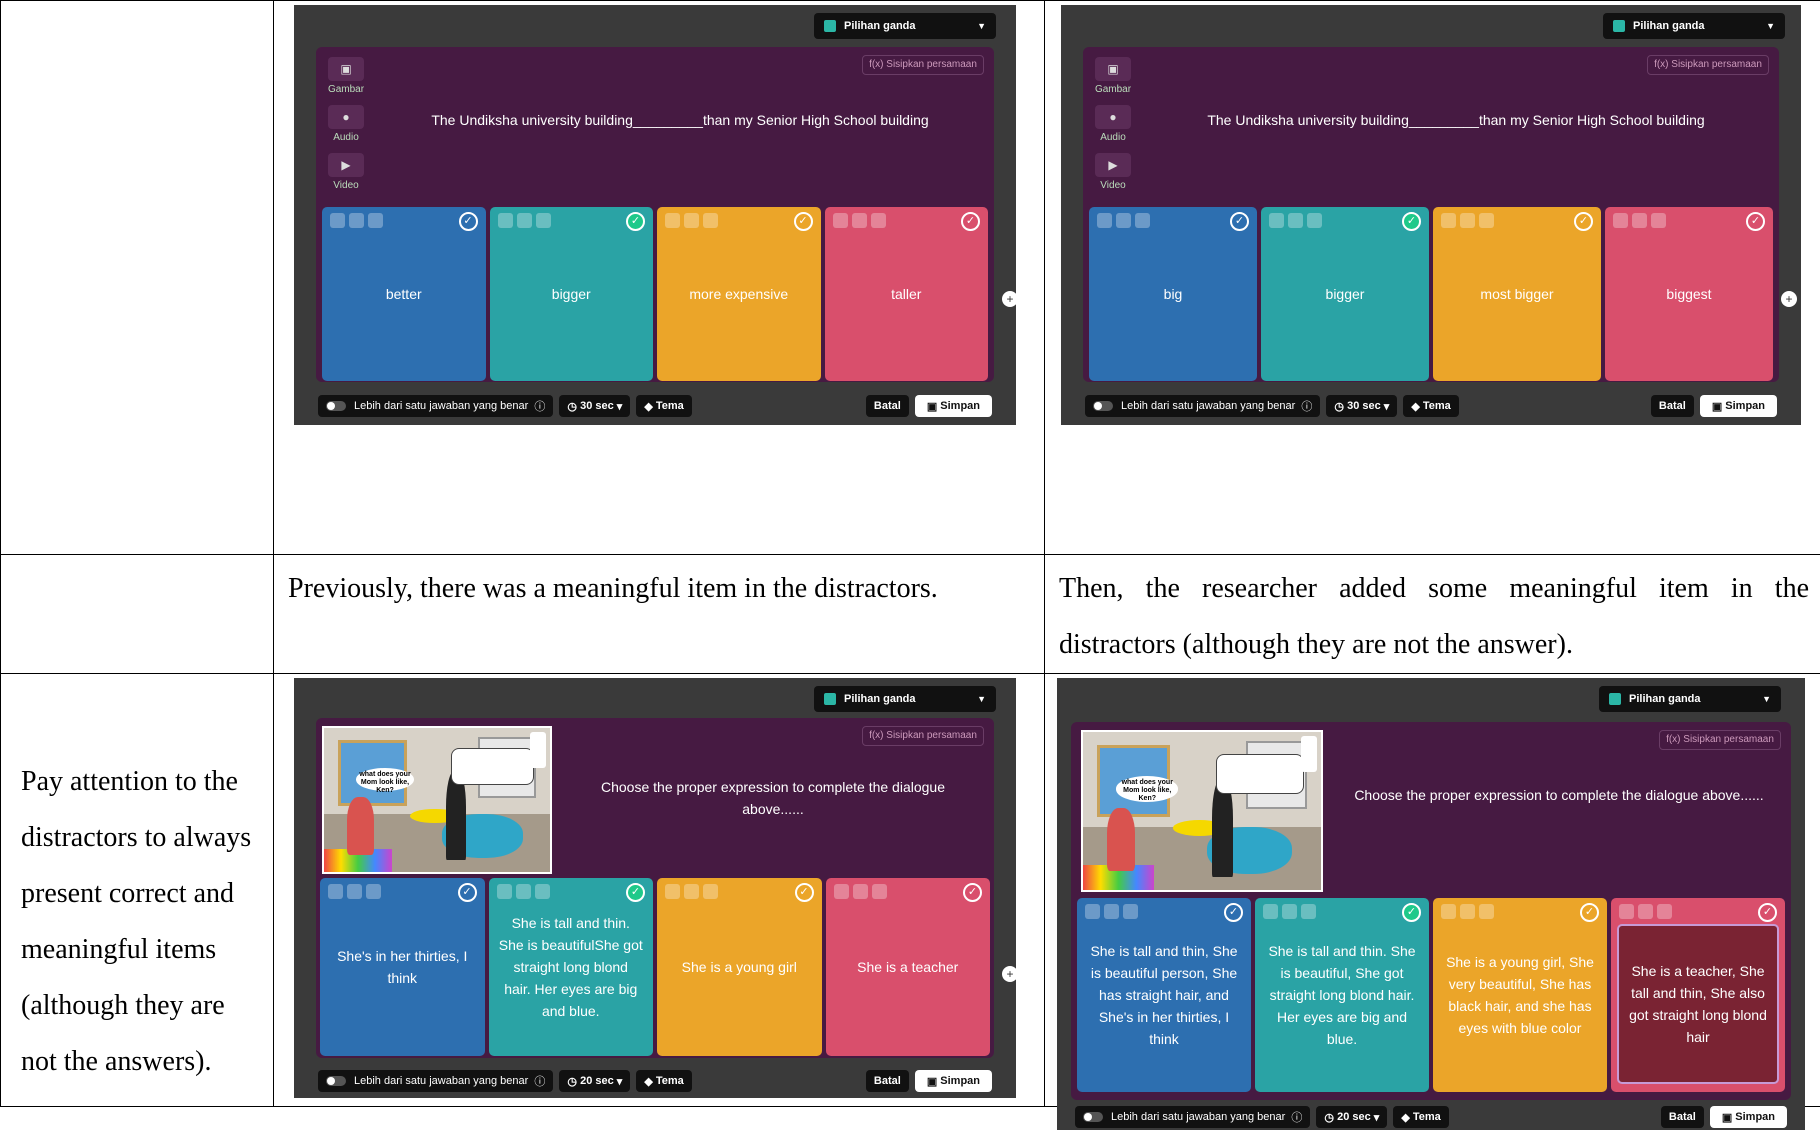  What do you see at coordinates (137, 614) in the screenshot?
I see `label-cell-row2` at bounding box center [137, 614].